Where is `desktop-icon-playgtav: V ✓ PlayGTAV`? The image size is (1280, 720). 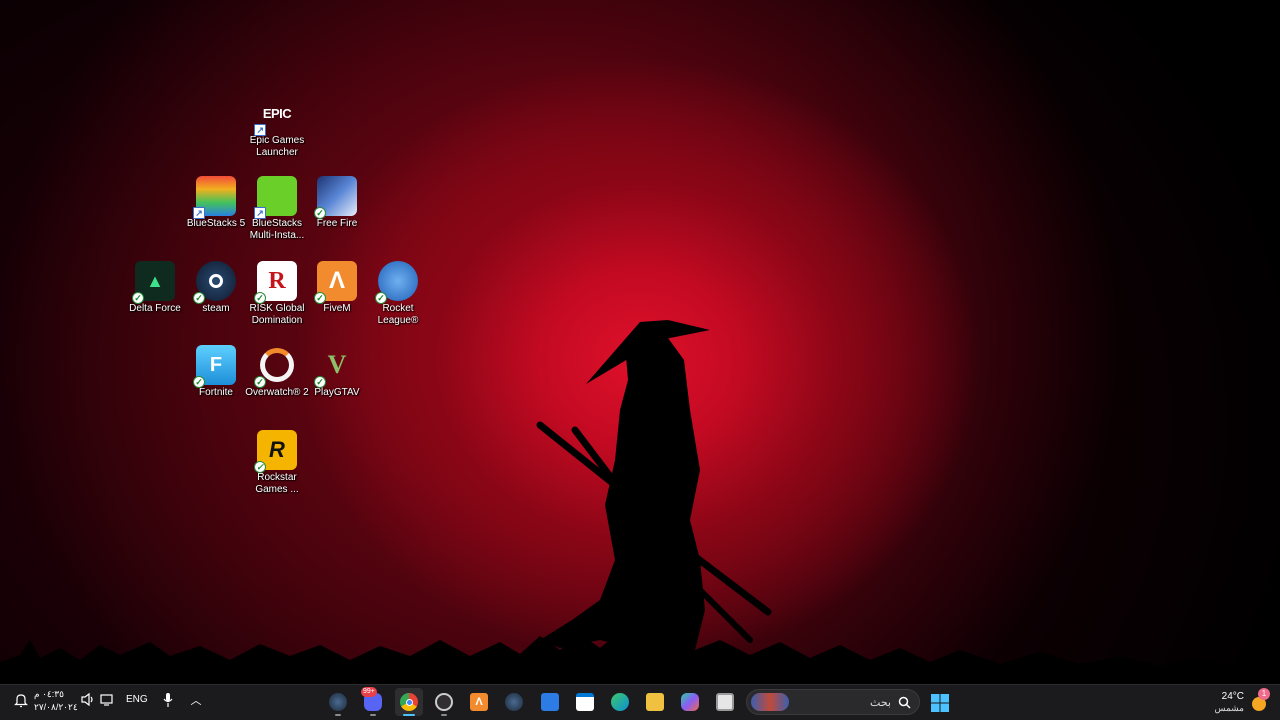
desktop-icon-playgtav: V ✓ PlayGTAV is located at coordinates (337, 372).